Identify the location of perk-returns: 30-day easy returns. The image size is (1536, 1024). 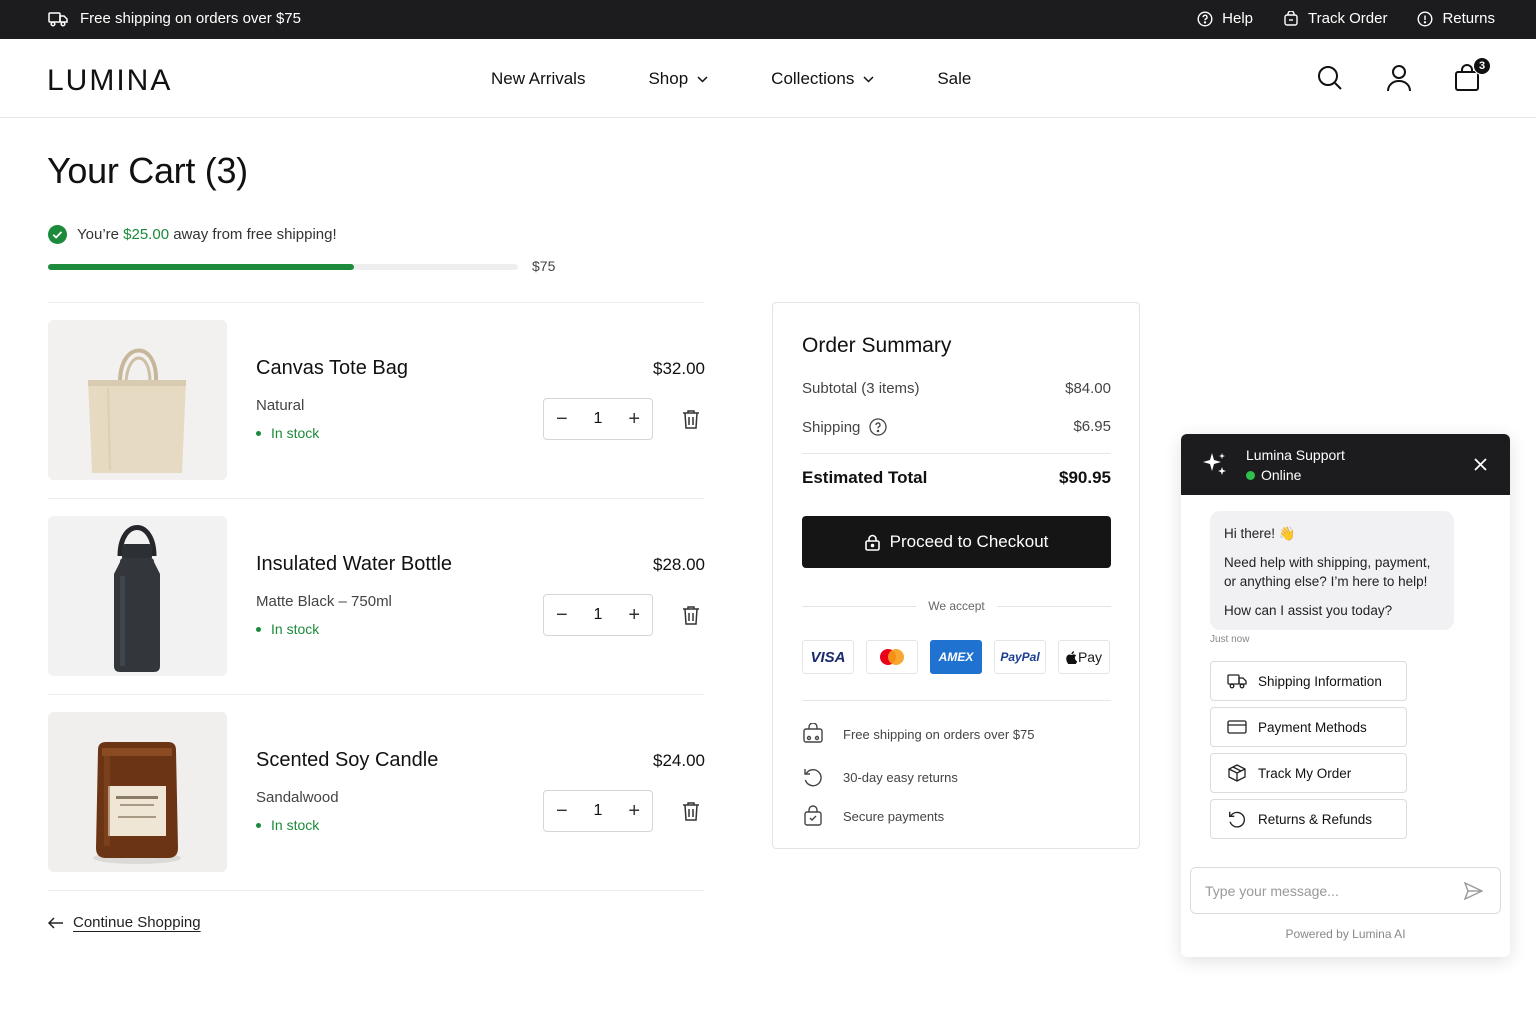
(880, 777).